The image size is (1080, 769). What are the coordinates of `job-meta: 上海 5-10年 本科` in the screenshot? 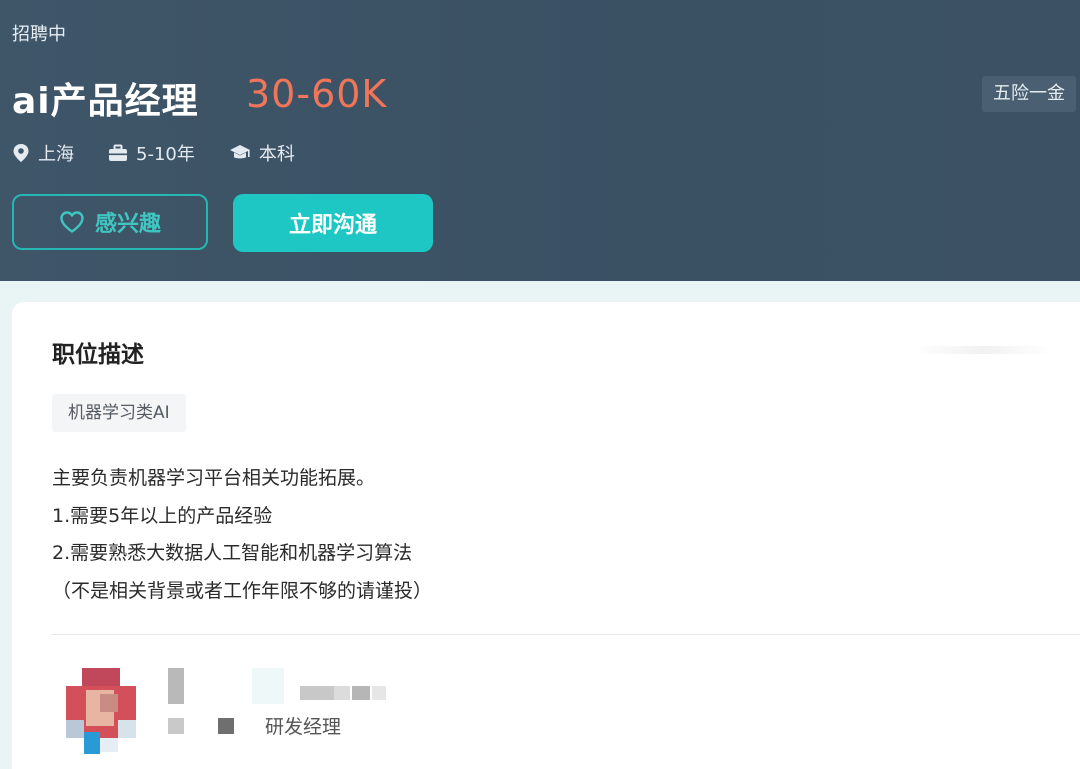 It's located at (170, 153).